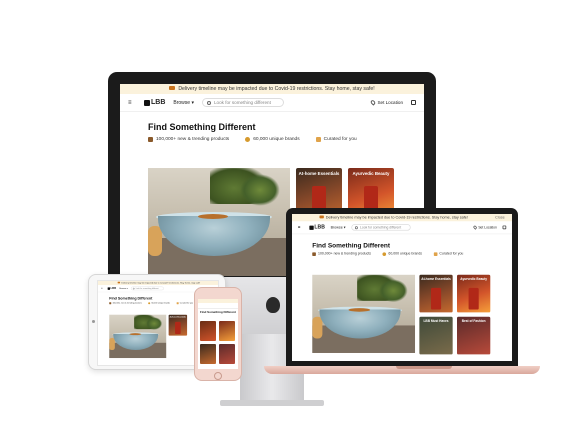 The width and height of the screenshot is (577, 433). Describe the element at coordinates (436, 335) in the screenshot. I see `card-lbb-must-haves: LBB Must Haves` at that location.